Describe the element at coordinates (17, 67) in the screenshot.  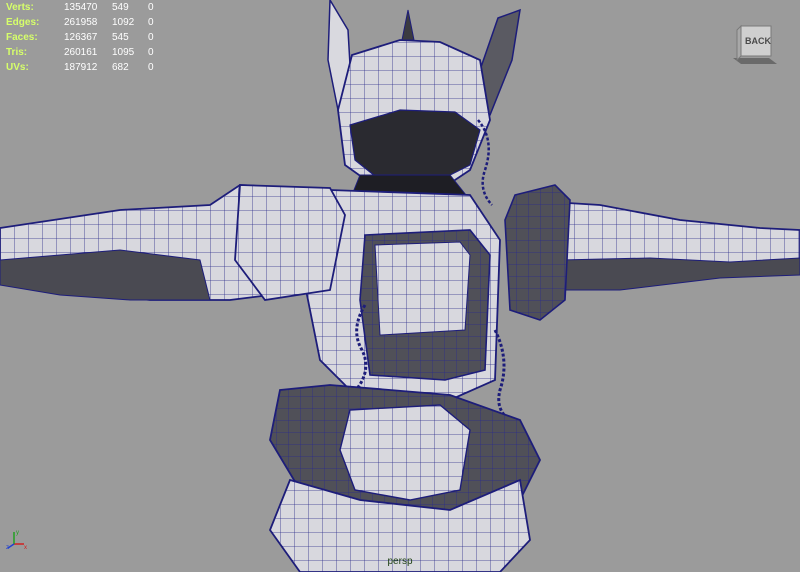
I see `hud-label: UVs:` at that location.